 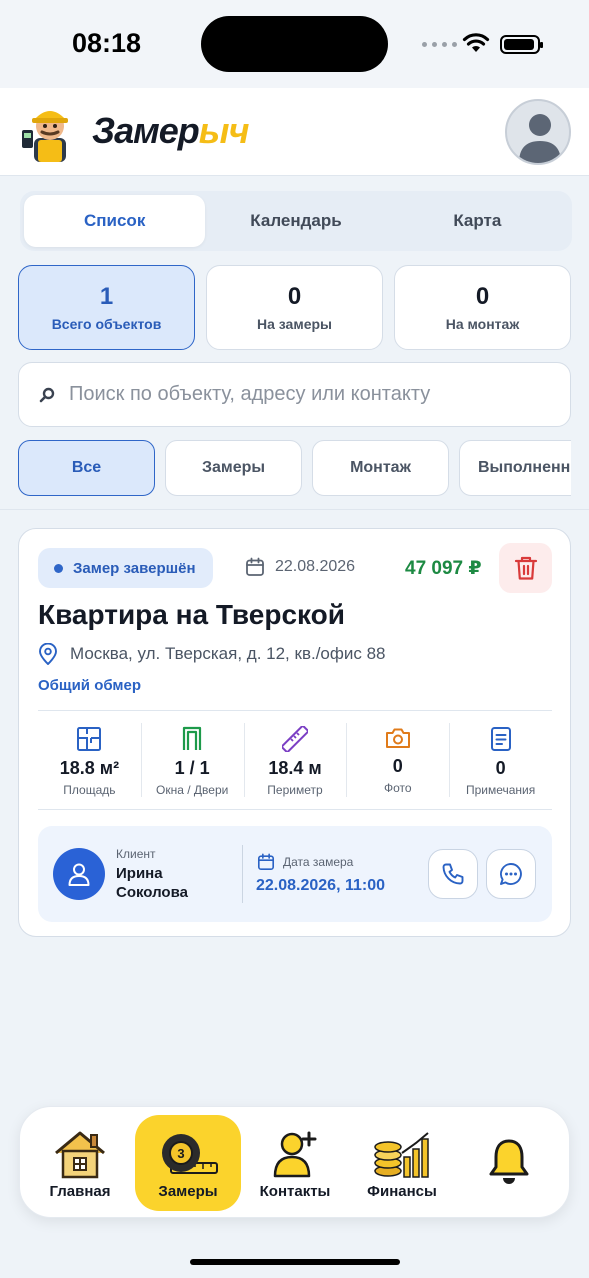 What do you see at coordinates (89, 790) in the screenshot?
I see `metric-label: Площадь` at bounding box center [89, 790].